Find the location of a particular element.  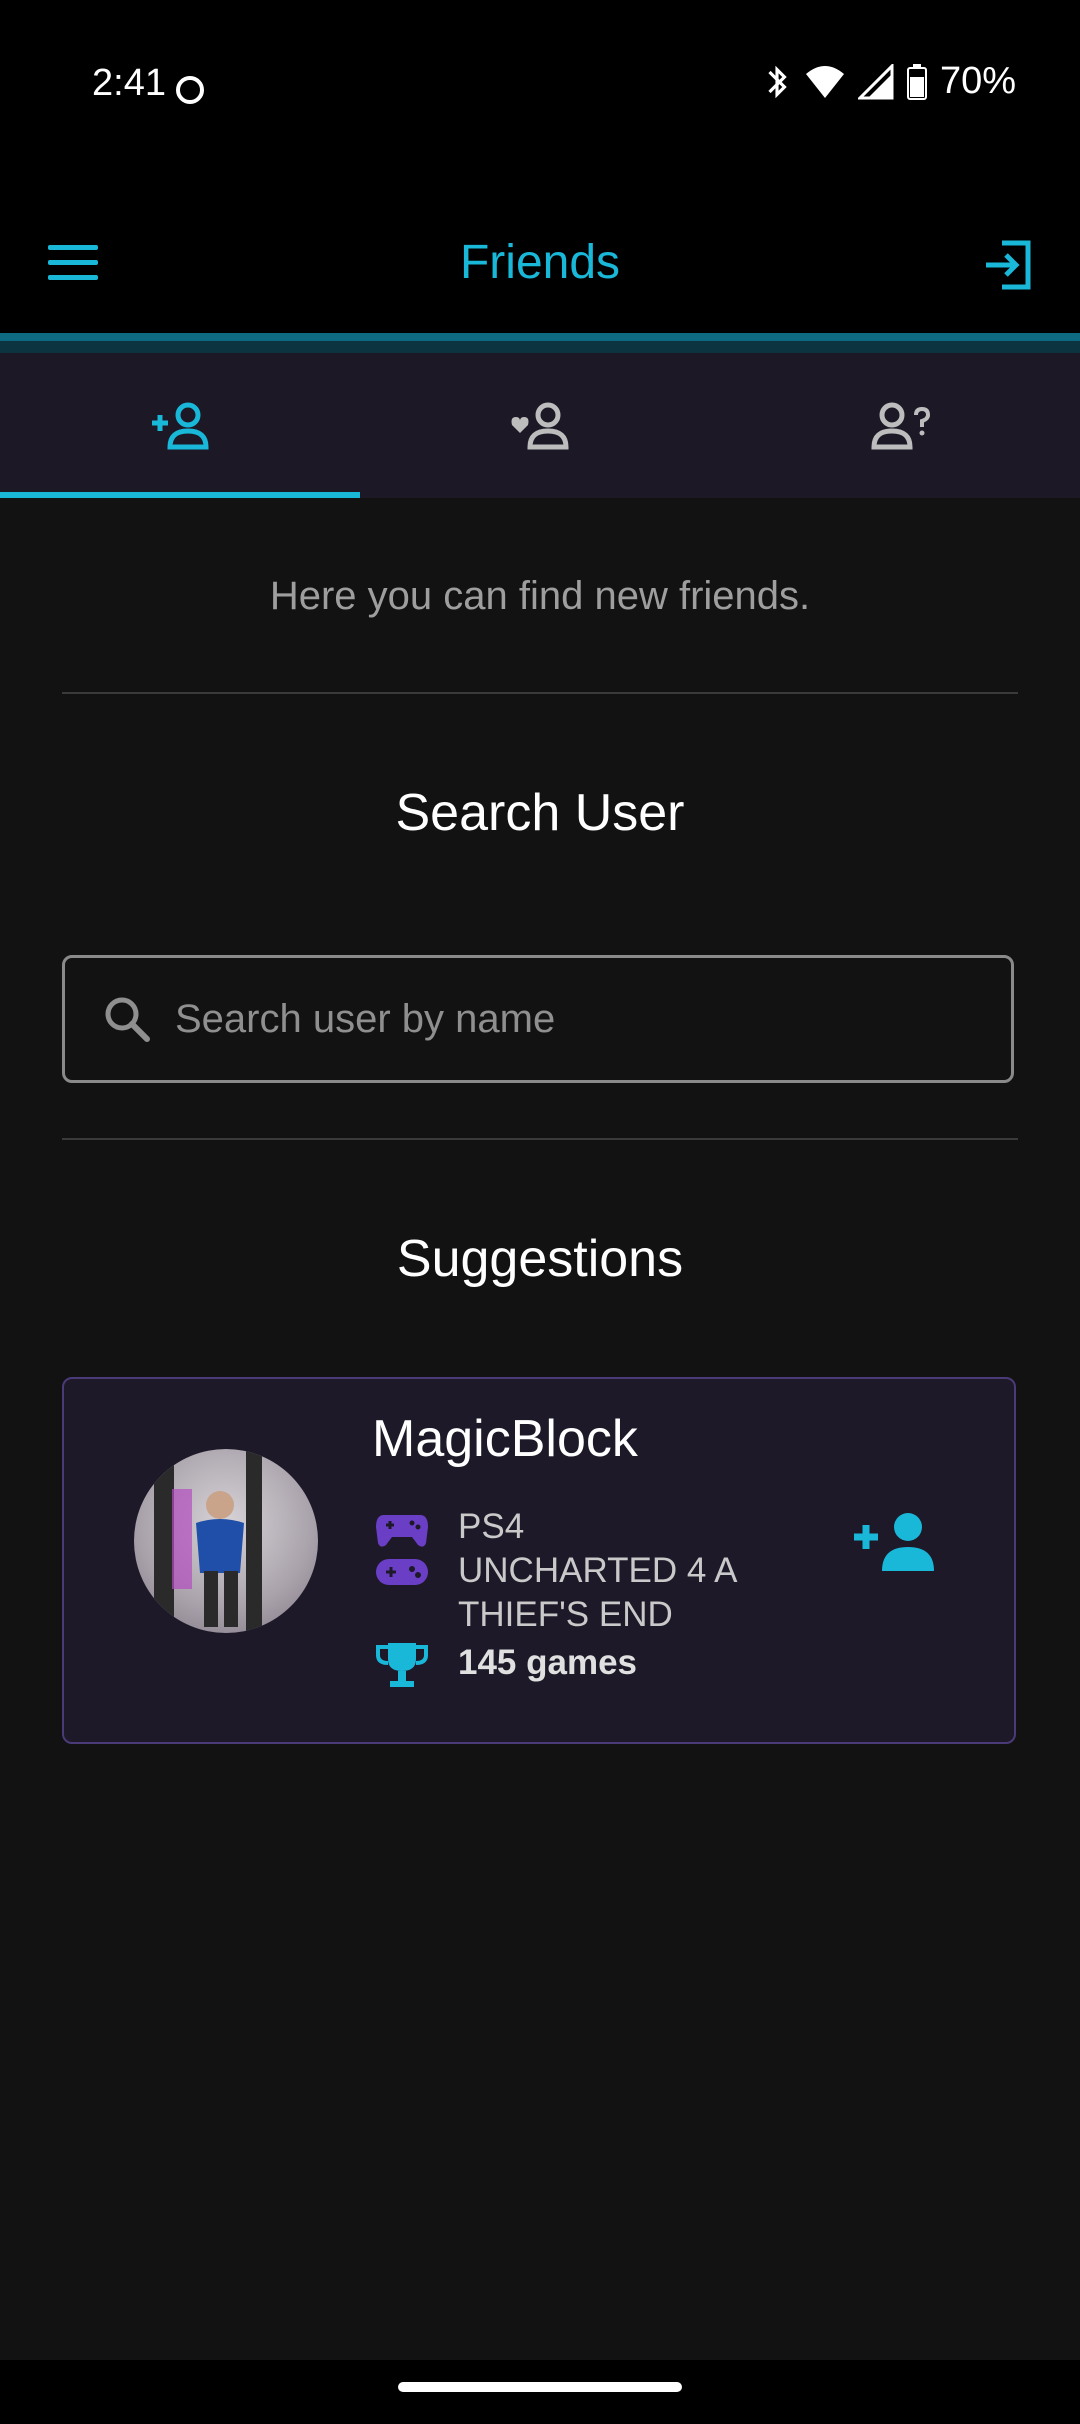

app-bar-shadow-line is located at coordinates (540, 347).